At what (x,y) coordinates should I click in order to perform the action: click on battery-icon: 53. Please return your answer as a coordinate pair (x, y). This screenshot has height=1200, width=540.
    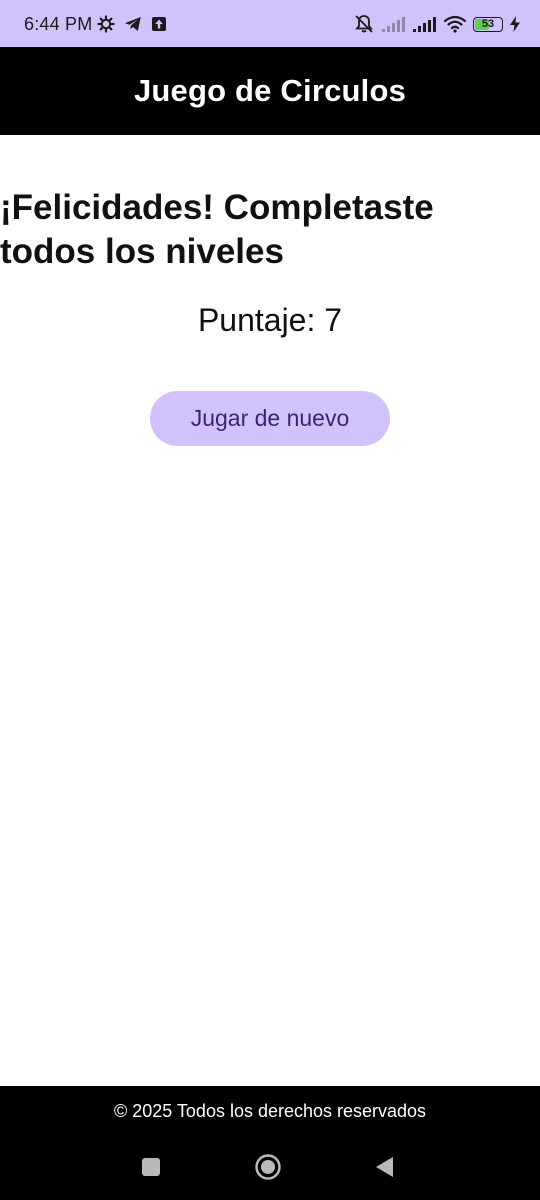
    Looking at the image, I should click on (488, 24).